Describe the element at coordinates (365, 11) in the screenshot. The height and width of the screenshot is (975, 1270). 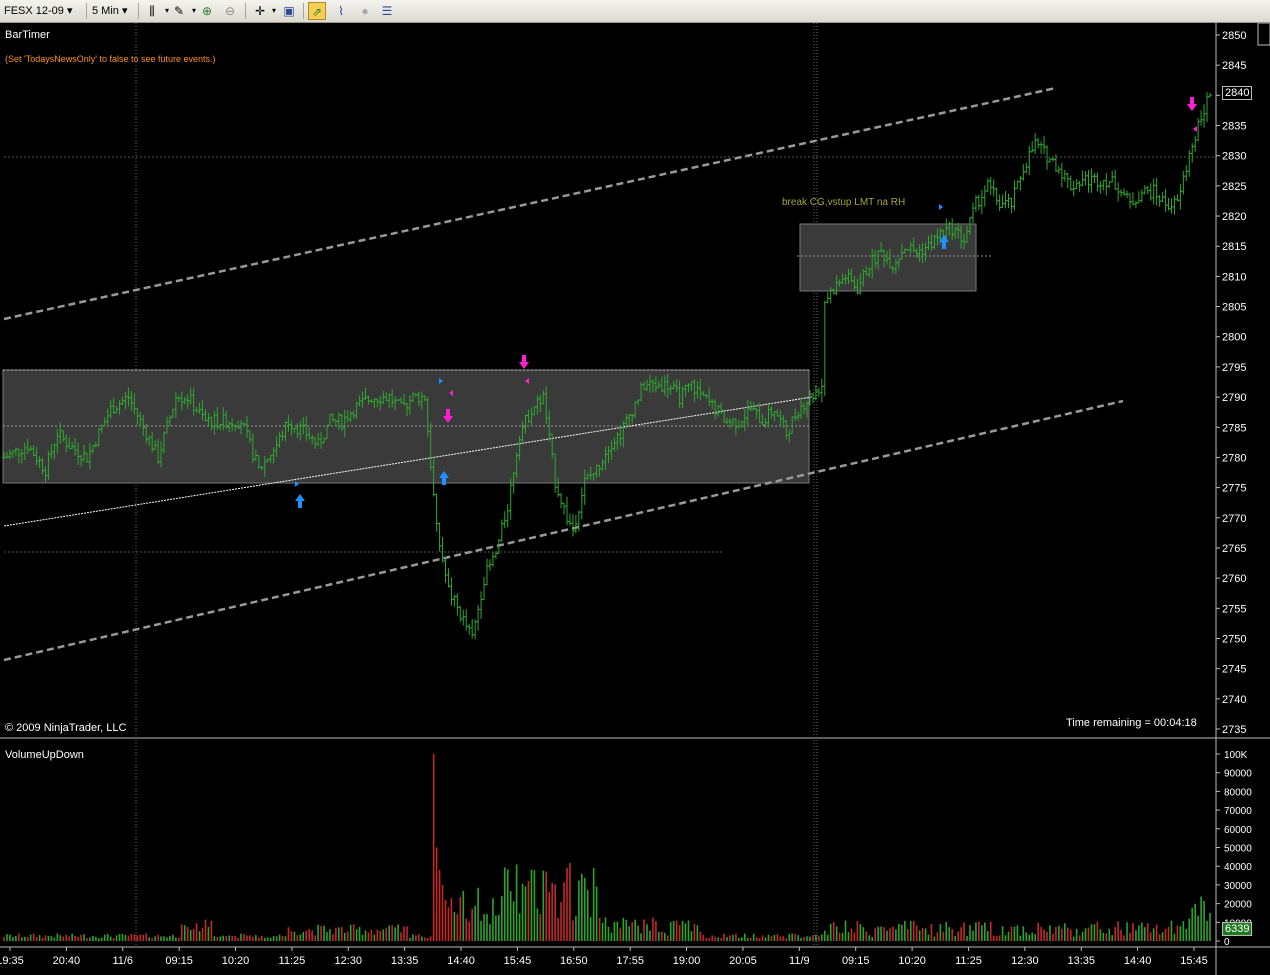
I see `record-icon: ●` at that location.